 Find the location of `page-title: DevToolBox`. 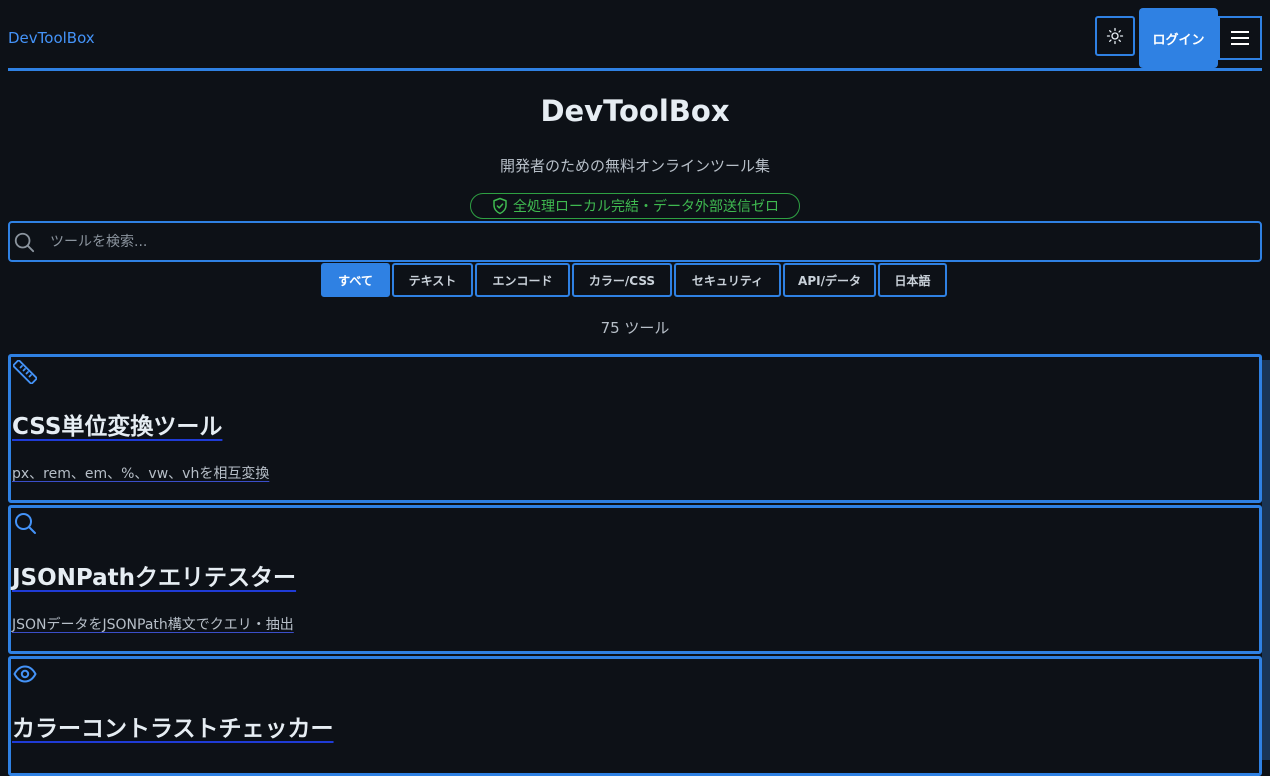

page-title: DevToolBox is located at coordinates (635, 111).